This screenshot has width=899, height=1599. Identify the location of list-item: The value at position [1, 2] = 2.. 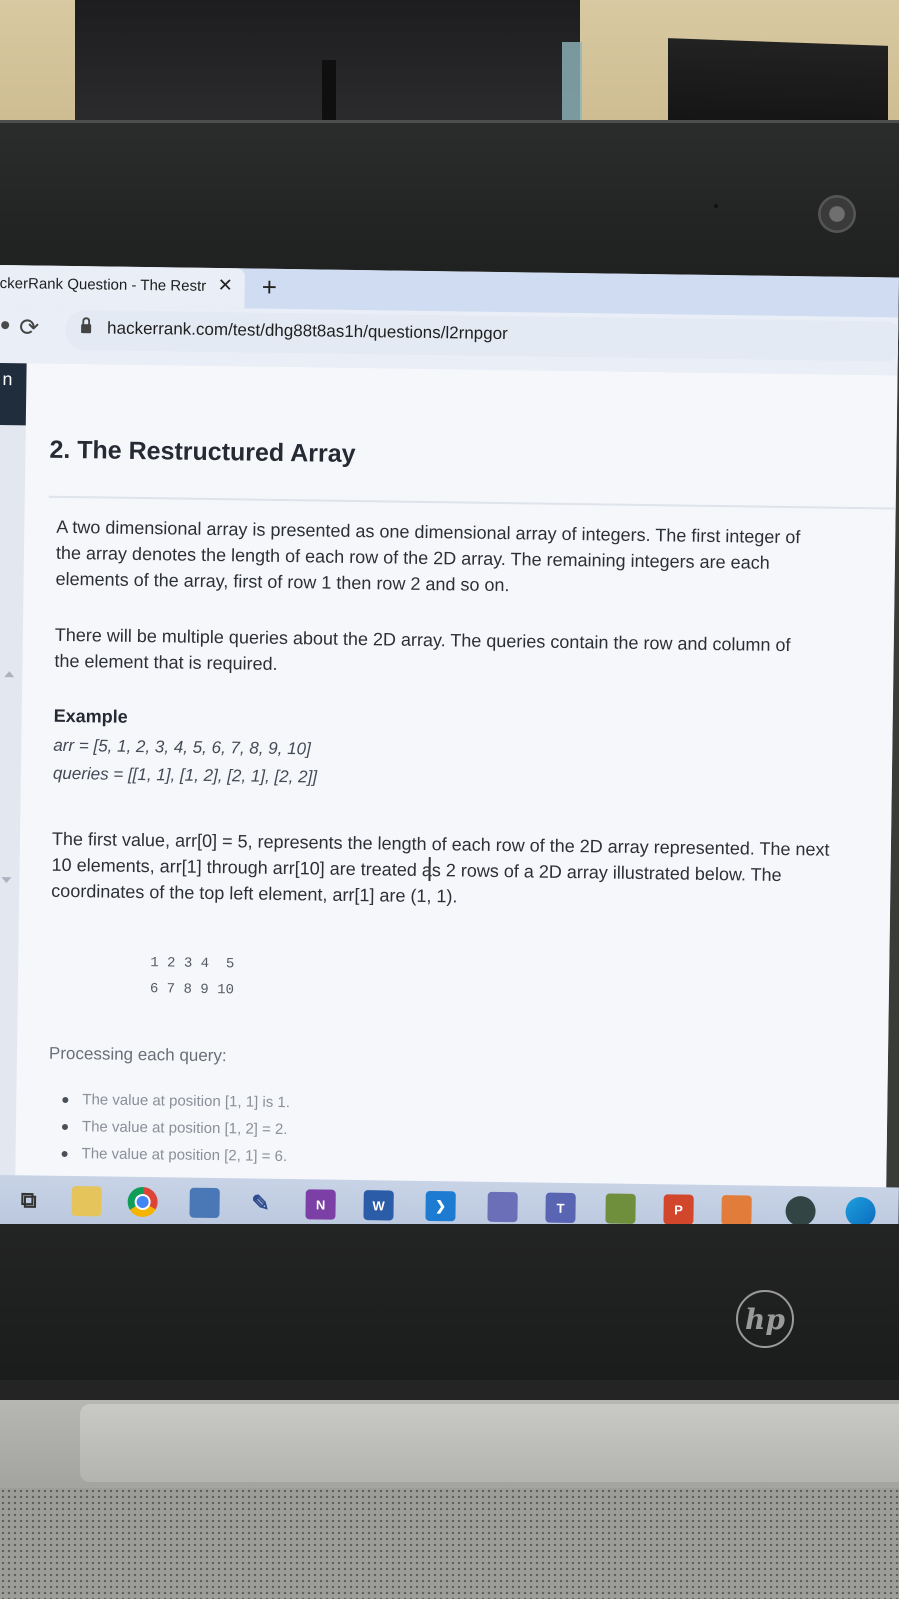
(175, 1128).